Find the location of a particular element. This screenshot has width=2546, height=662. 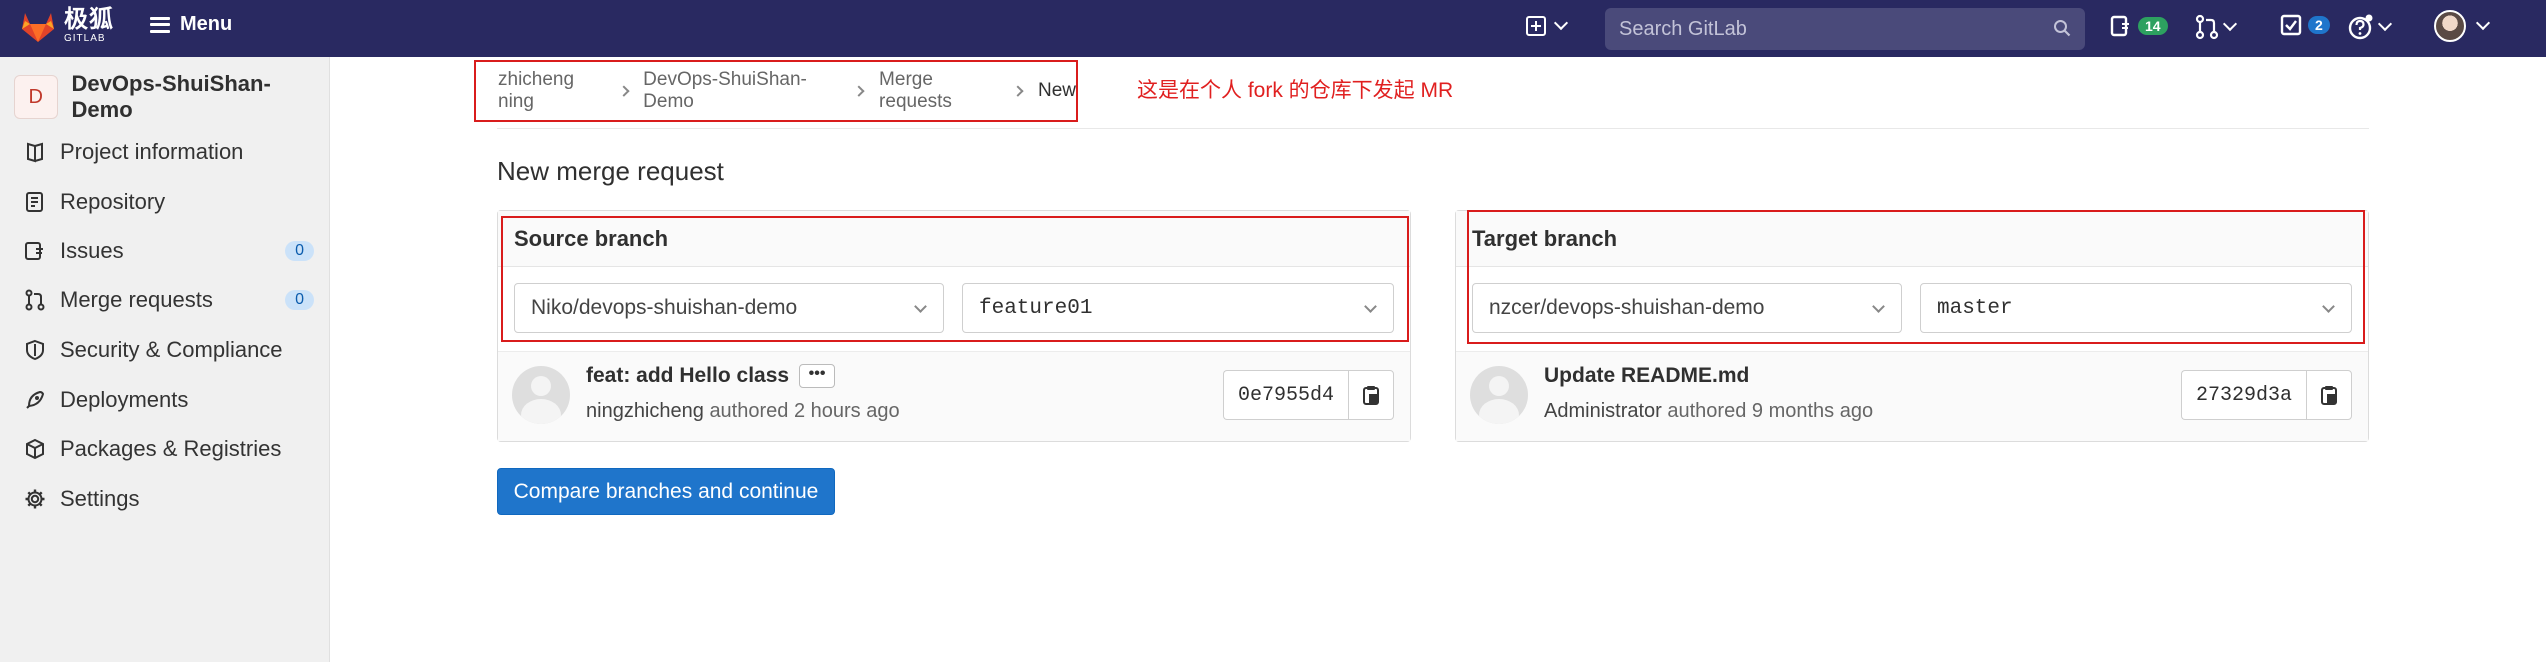

top-navbar: 极狐 GITLAB Menu 14 is located at coordinates (1273, 28).